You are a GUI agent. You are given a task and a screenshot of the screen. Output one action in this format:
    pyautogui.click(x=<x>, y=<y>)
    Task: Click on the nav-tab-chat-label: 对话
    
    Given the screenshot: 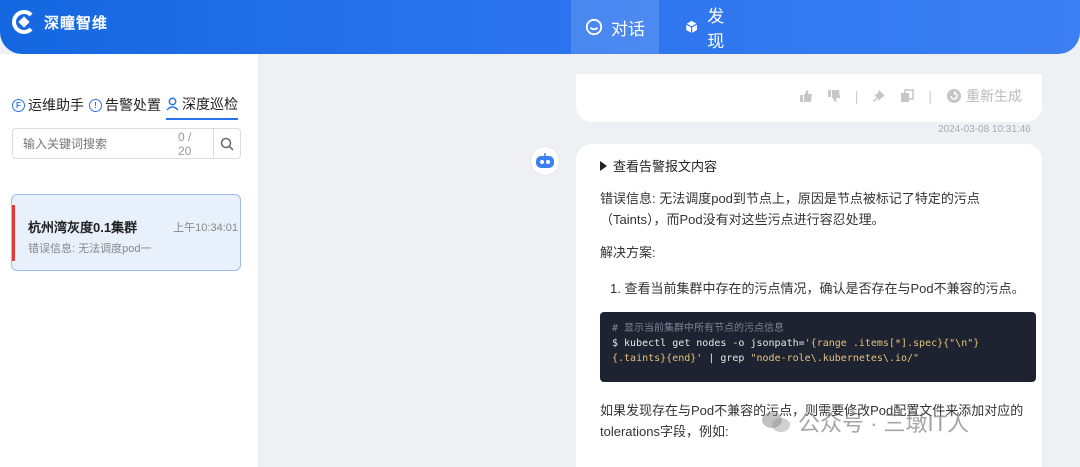 What is the action you would take?
    pyautogui.click(x=628, y=29)
    